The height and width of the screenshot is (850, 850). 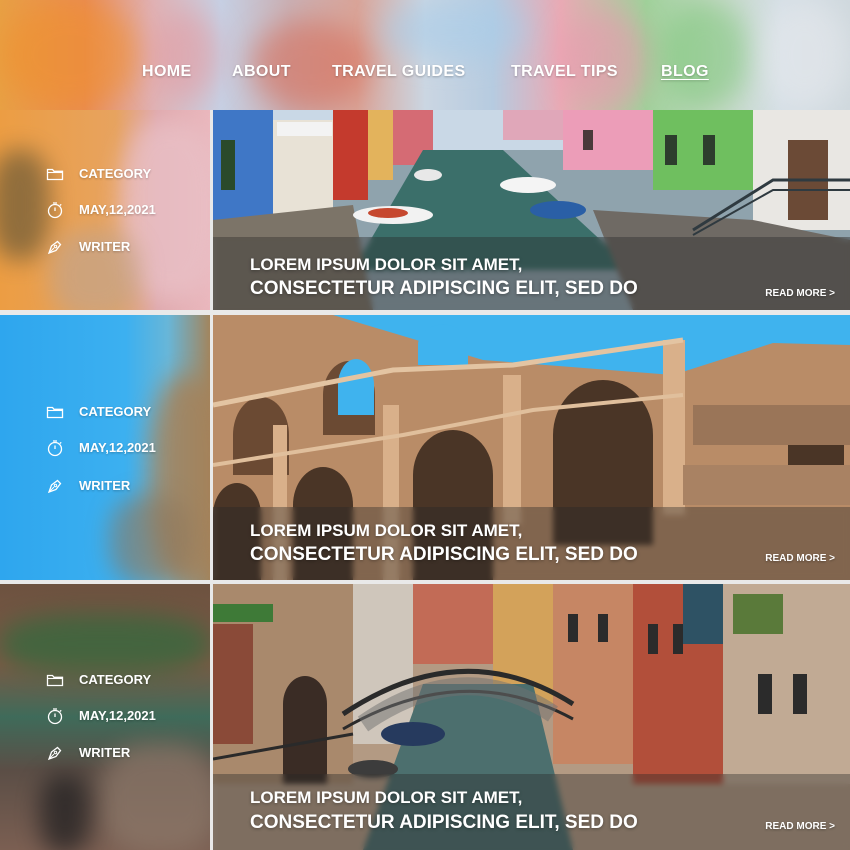 I want to click on nav-home: HOME, so click(x=167, y=72).